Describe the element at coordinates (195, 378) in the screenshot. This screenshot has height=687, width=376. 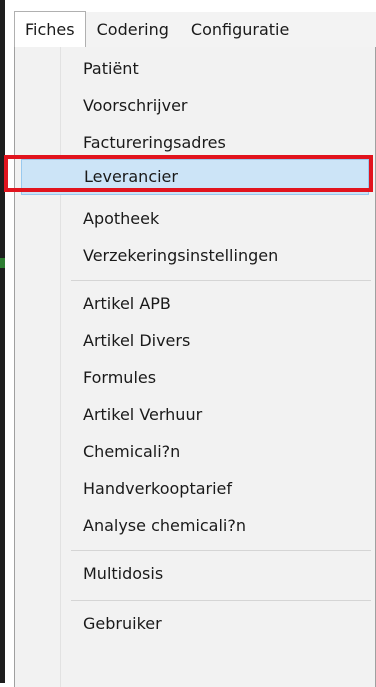
I see `menu-item-formules: Formules` at that location.